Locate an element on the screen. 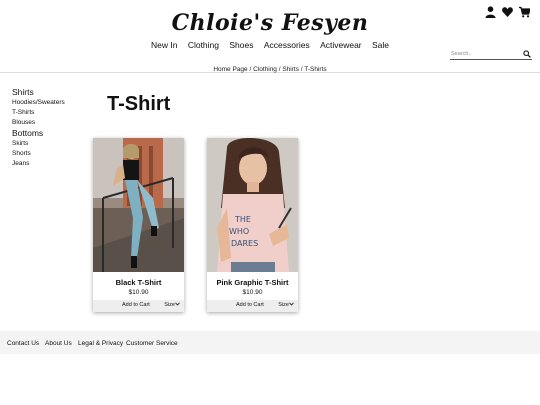 The width and height of the screenshot is (540, 405). footer-link-legal: Legal & Privacy is located at coordinates (100, 343).